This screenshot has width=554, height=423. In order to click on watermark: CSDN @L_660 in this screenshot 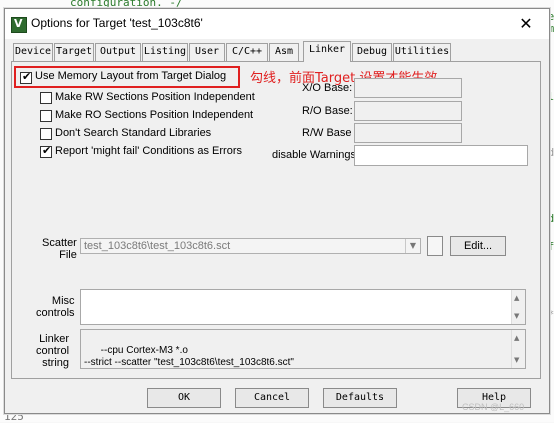, I will do `click(493, 407)`.